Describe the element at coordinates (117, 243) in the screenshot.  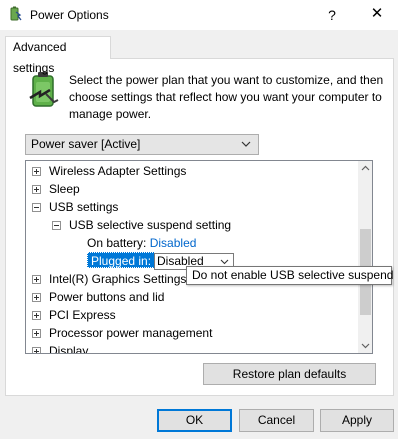
I see `on-battery-label: On battery:` at that location.